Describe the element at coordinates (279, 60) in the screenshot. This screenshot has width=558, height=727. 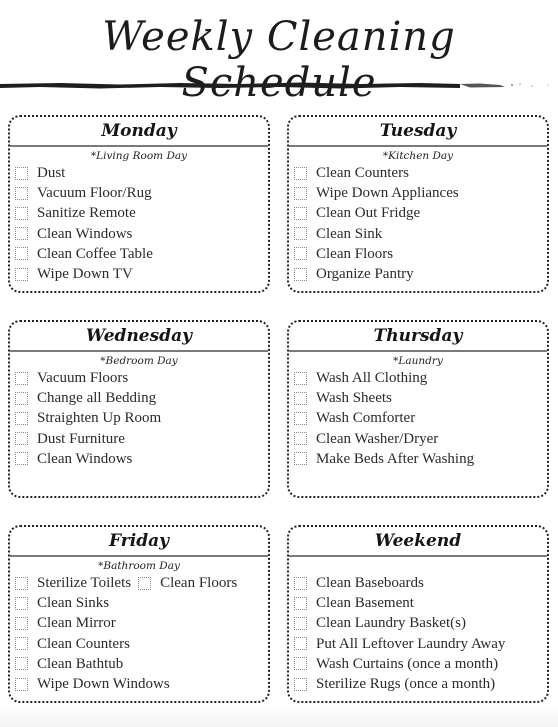
I see `page-title: Weekly Cleaning Schedule` at that location.